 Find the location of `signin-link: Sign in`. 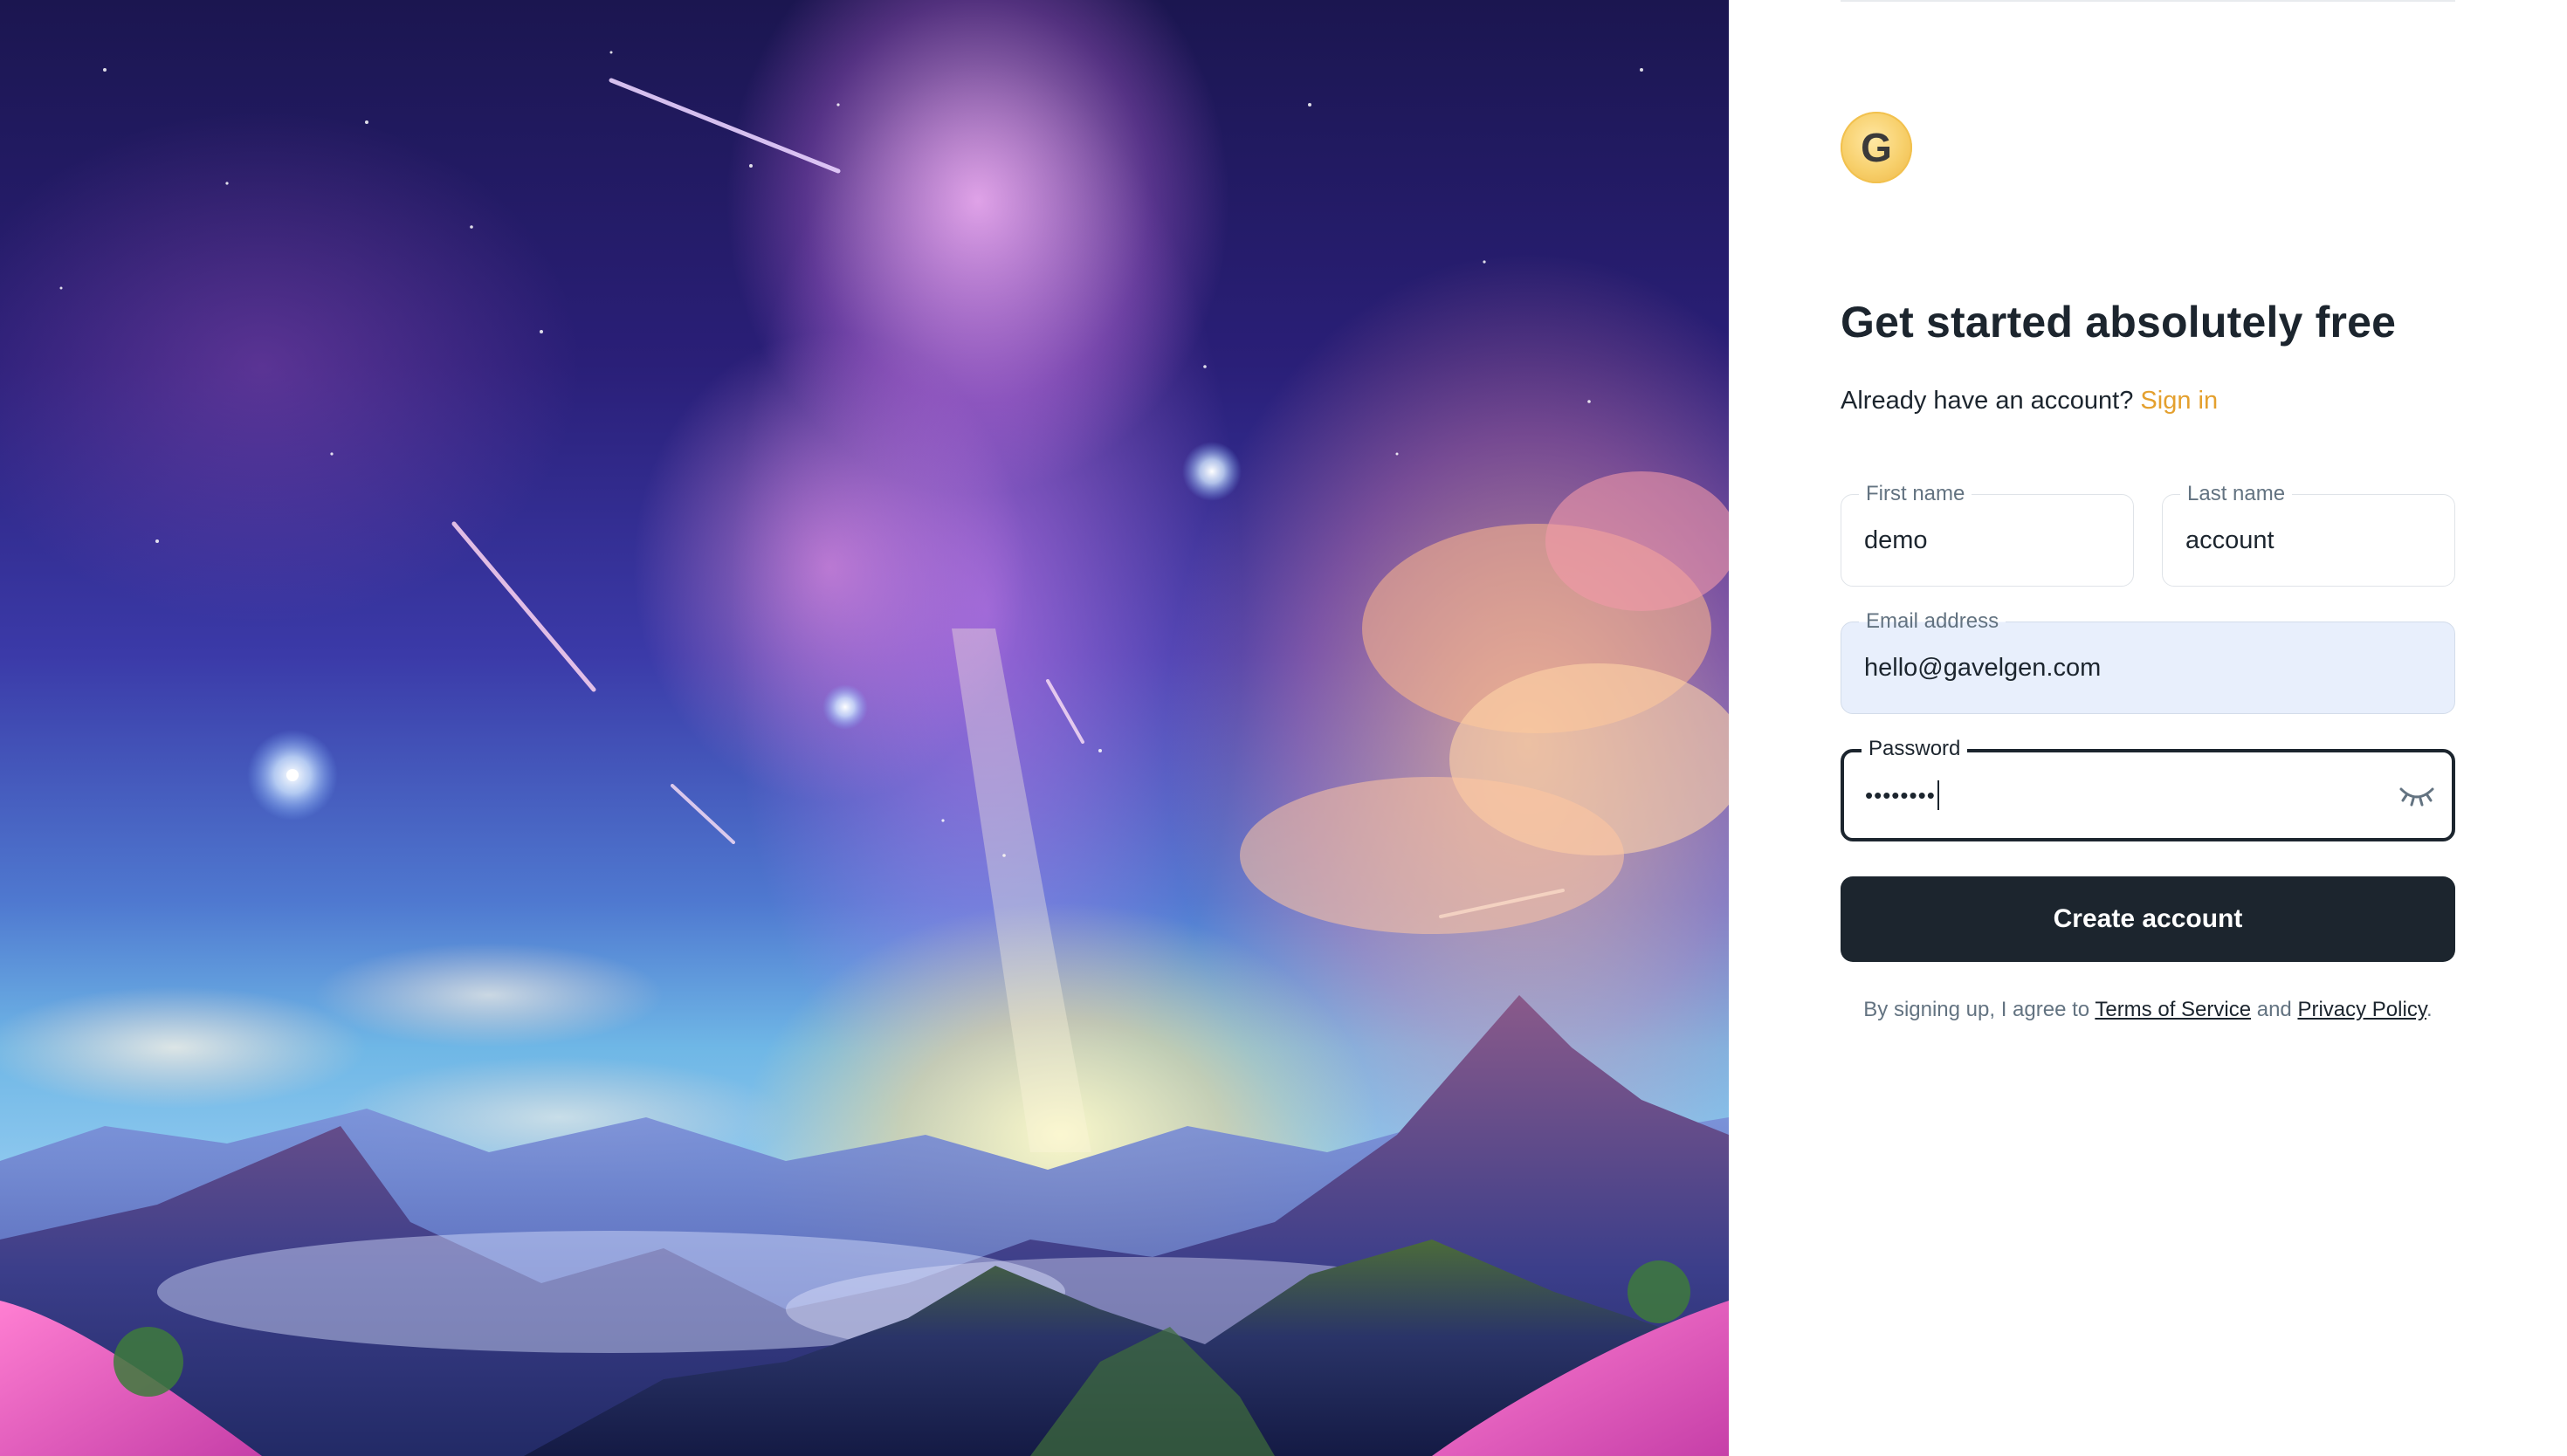

signin-link: Sign in is located at coordinates (2179, 401).